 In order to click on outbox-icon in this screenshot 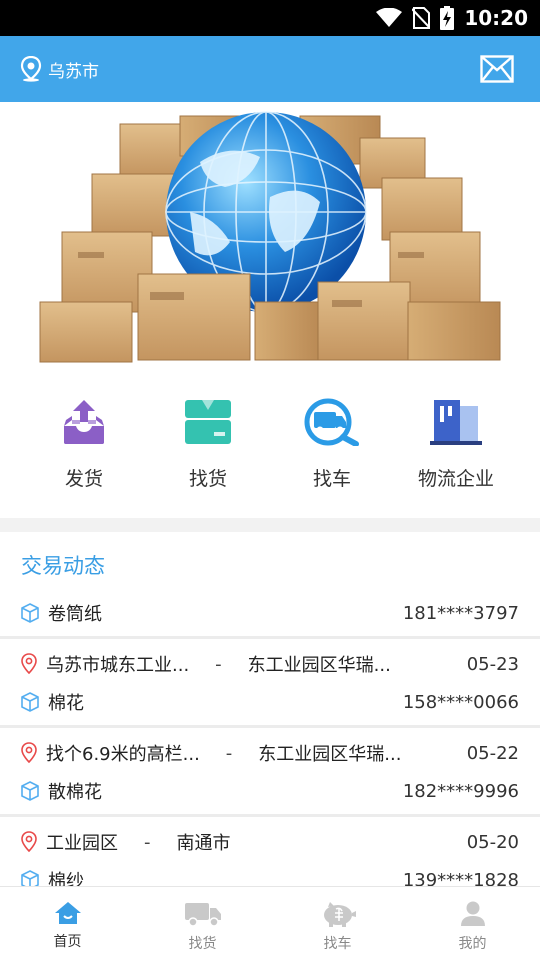, I will do `click(84, 422)`.